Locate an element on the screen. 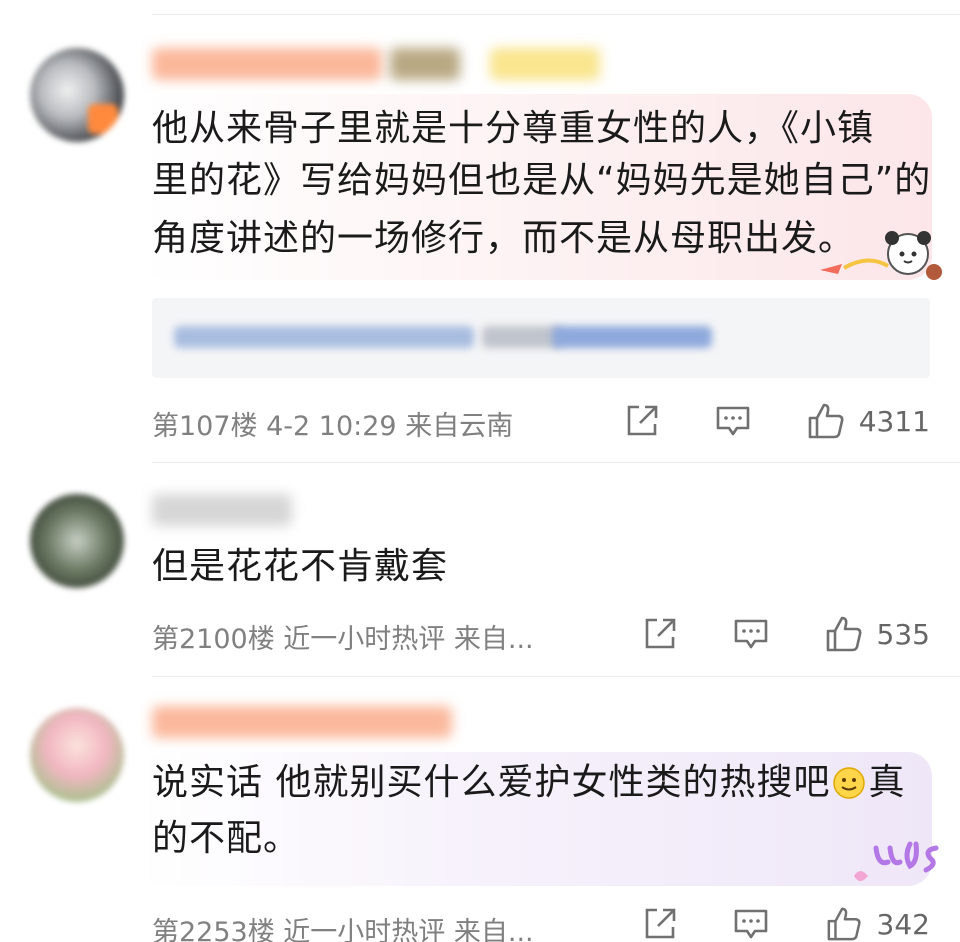 This screenshot has width=960, height=942. comment-actions: 4311 is located at coordinates (777, 421).